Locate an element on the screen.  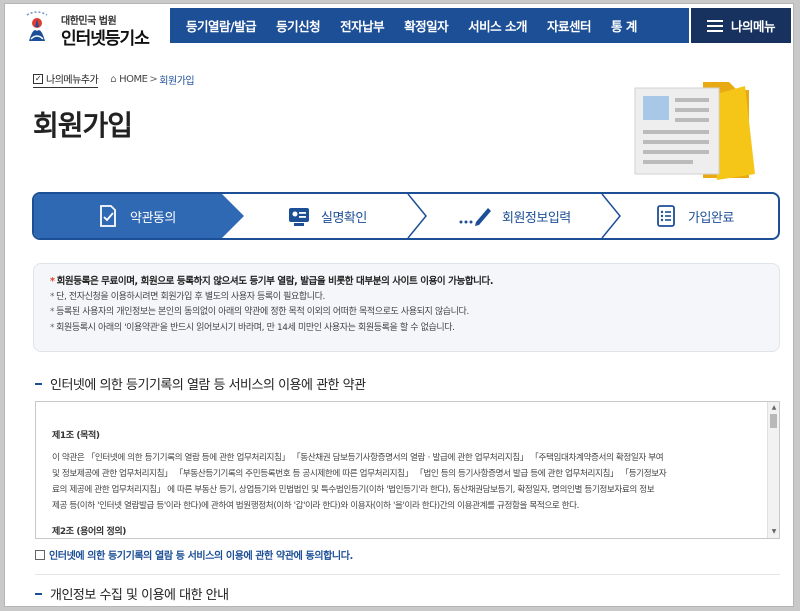
logo-title: 인터넷등기소 is located at coordinates (105, 39).